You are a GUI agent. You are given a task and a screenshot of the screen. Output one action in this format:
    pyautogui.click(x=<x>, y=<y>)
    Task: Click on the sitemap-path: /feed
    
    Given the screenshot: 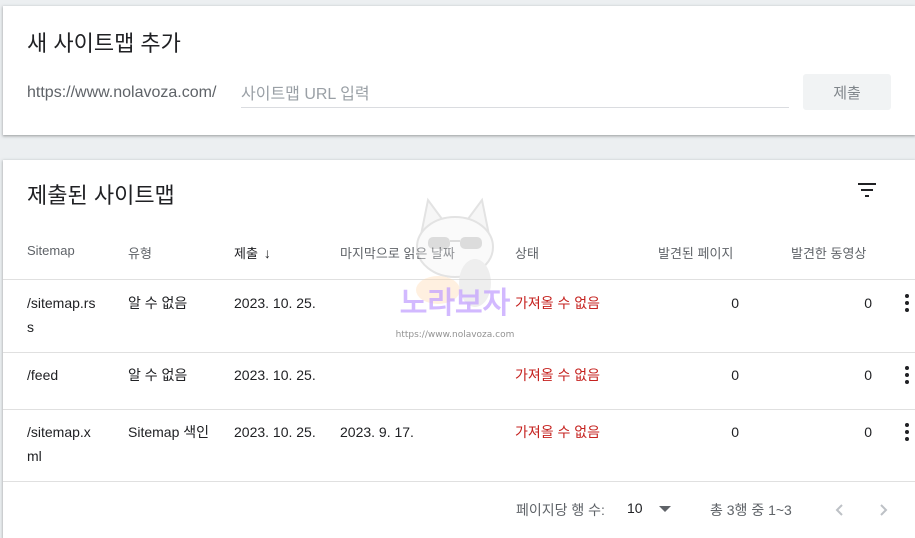 What is the action you would take?
    pyautogui.click(x=42, y=375)
    